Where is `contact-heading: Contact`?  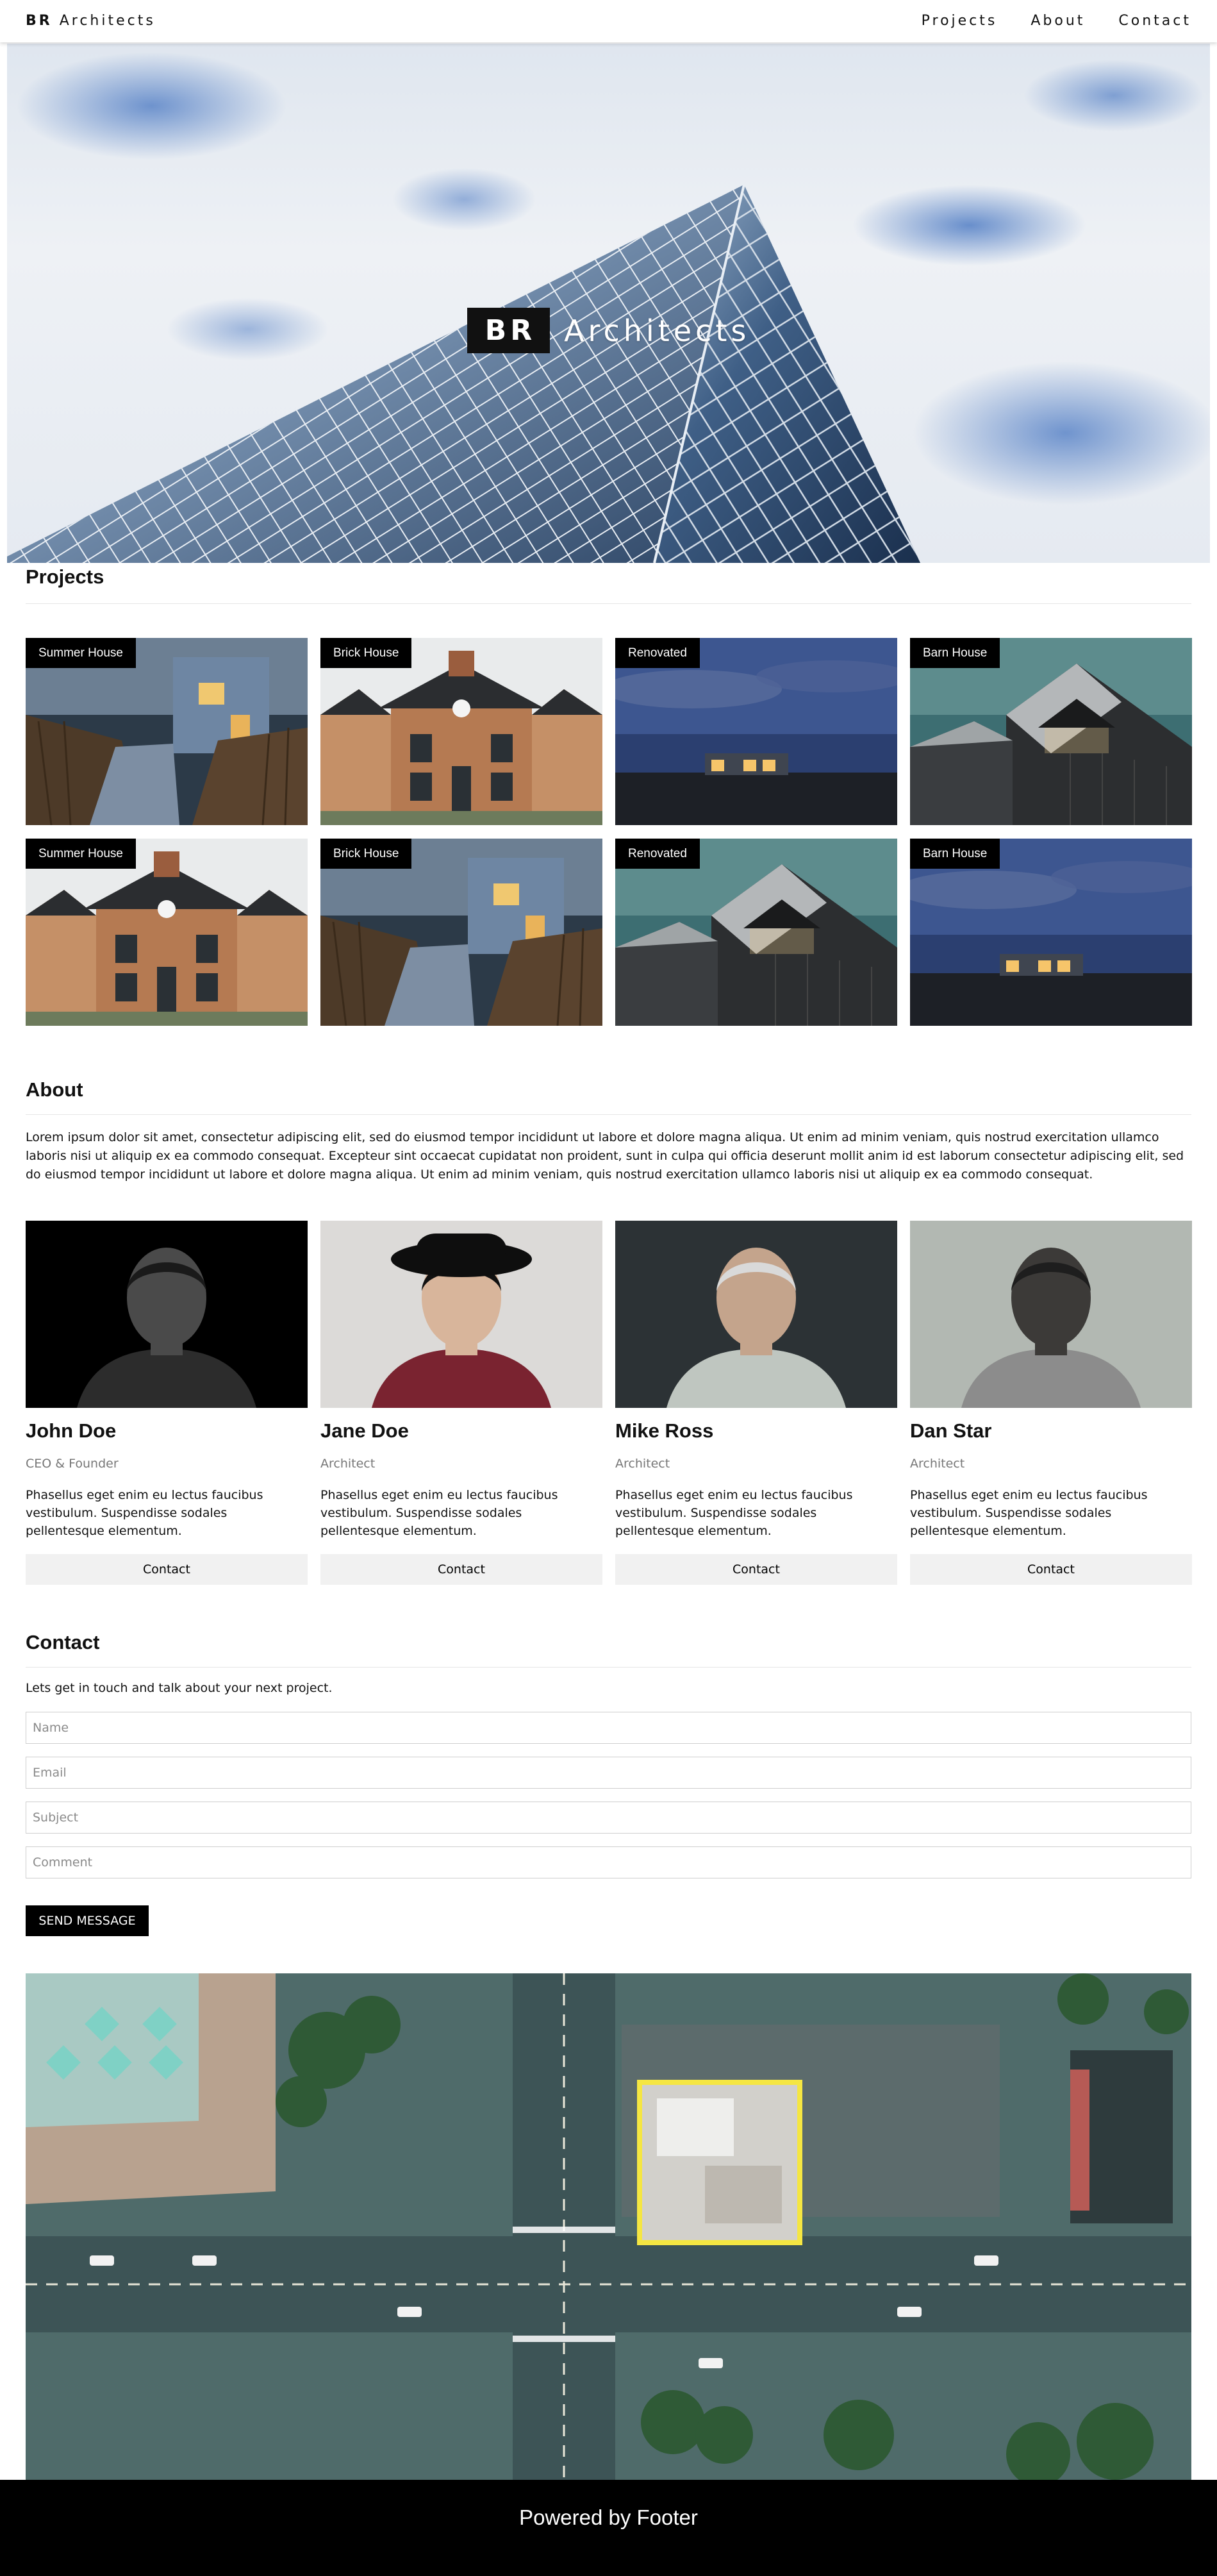
contact-heading: Contact is located at coordinates (63, 1642).